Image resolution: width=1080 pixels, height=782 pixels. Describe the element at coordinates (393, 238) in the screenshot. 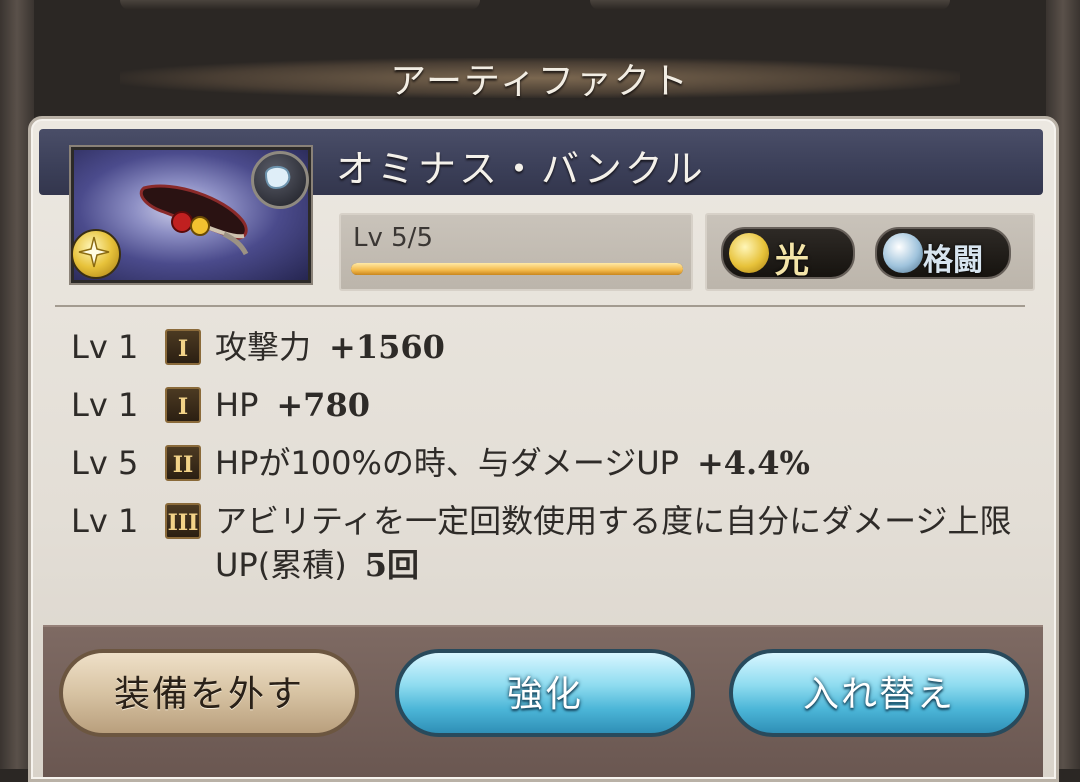

I see `level-text: Lv 5/5` at that location.